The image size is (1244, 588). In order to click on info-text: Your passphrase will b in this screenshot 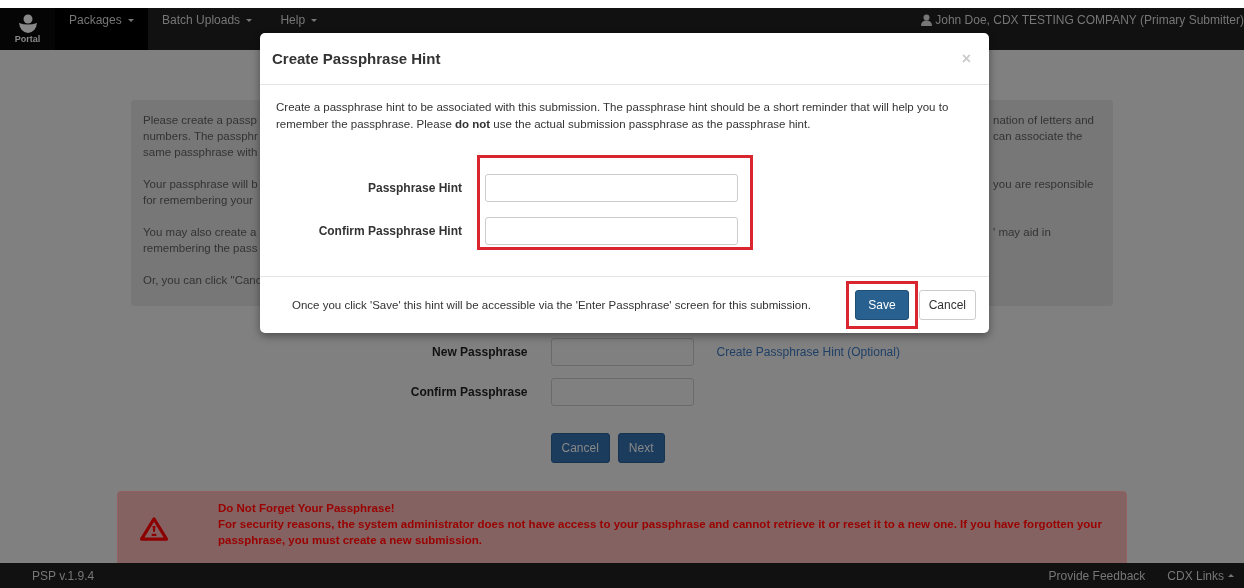, I will do `click(200, 184)`.